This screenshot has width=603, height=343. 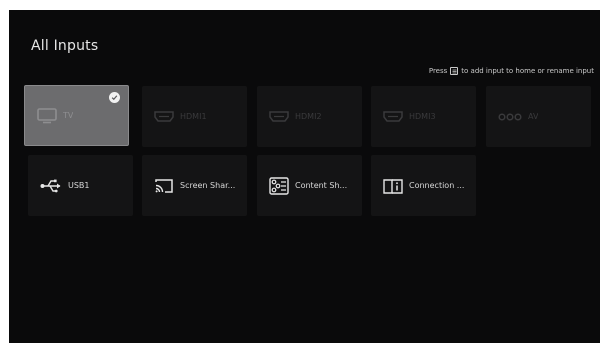 I want to click on checkmark-icon, so click(x=114, y=97).